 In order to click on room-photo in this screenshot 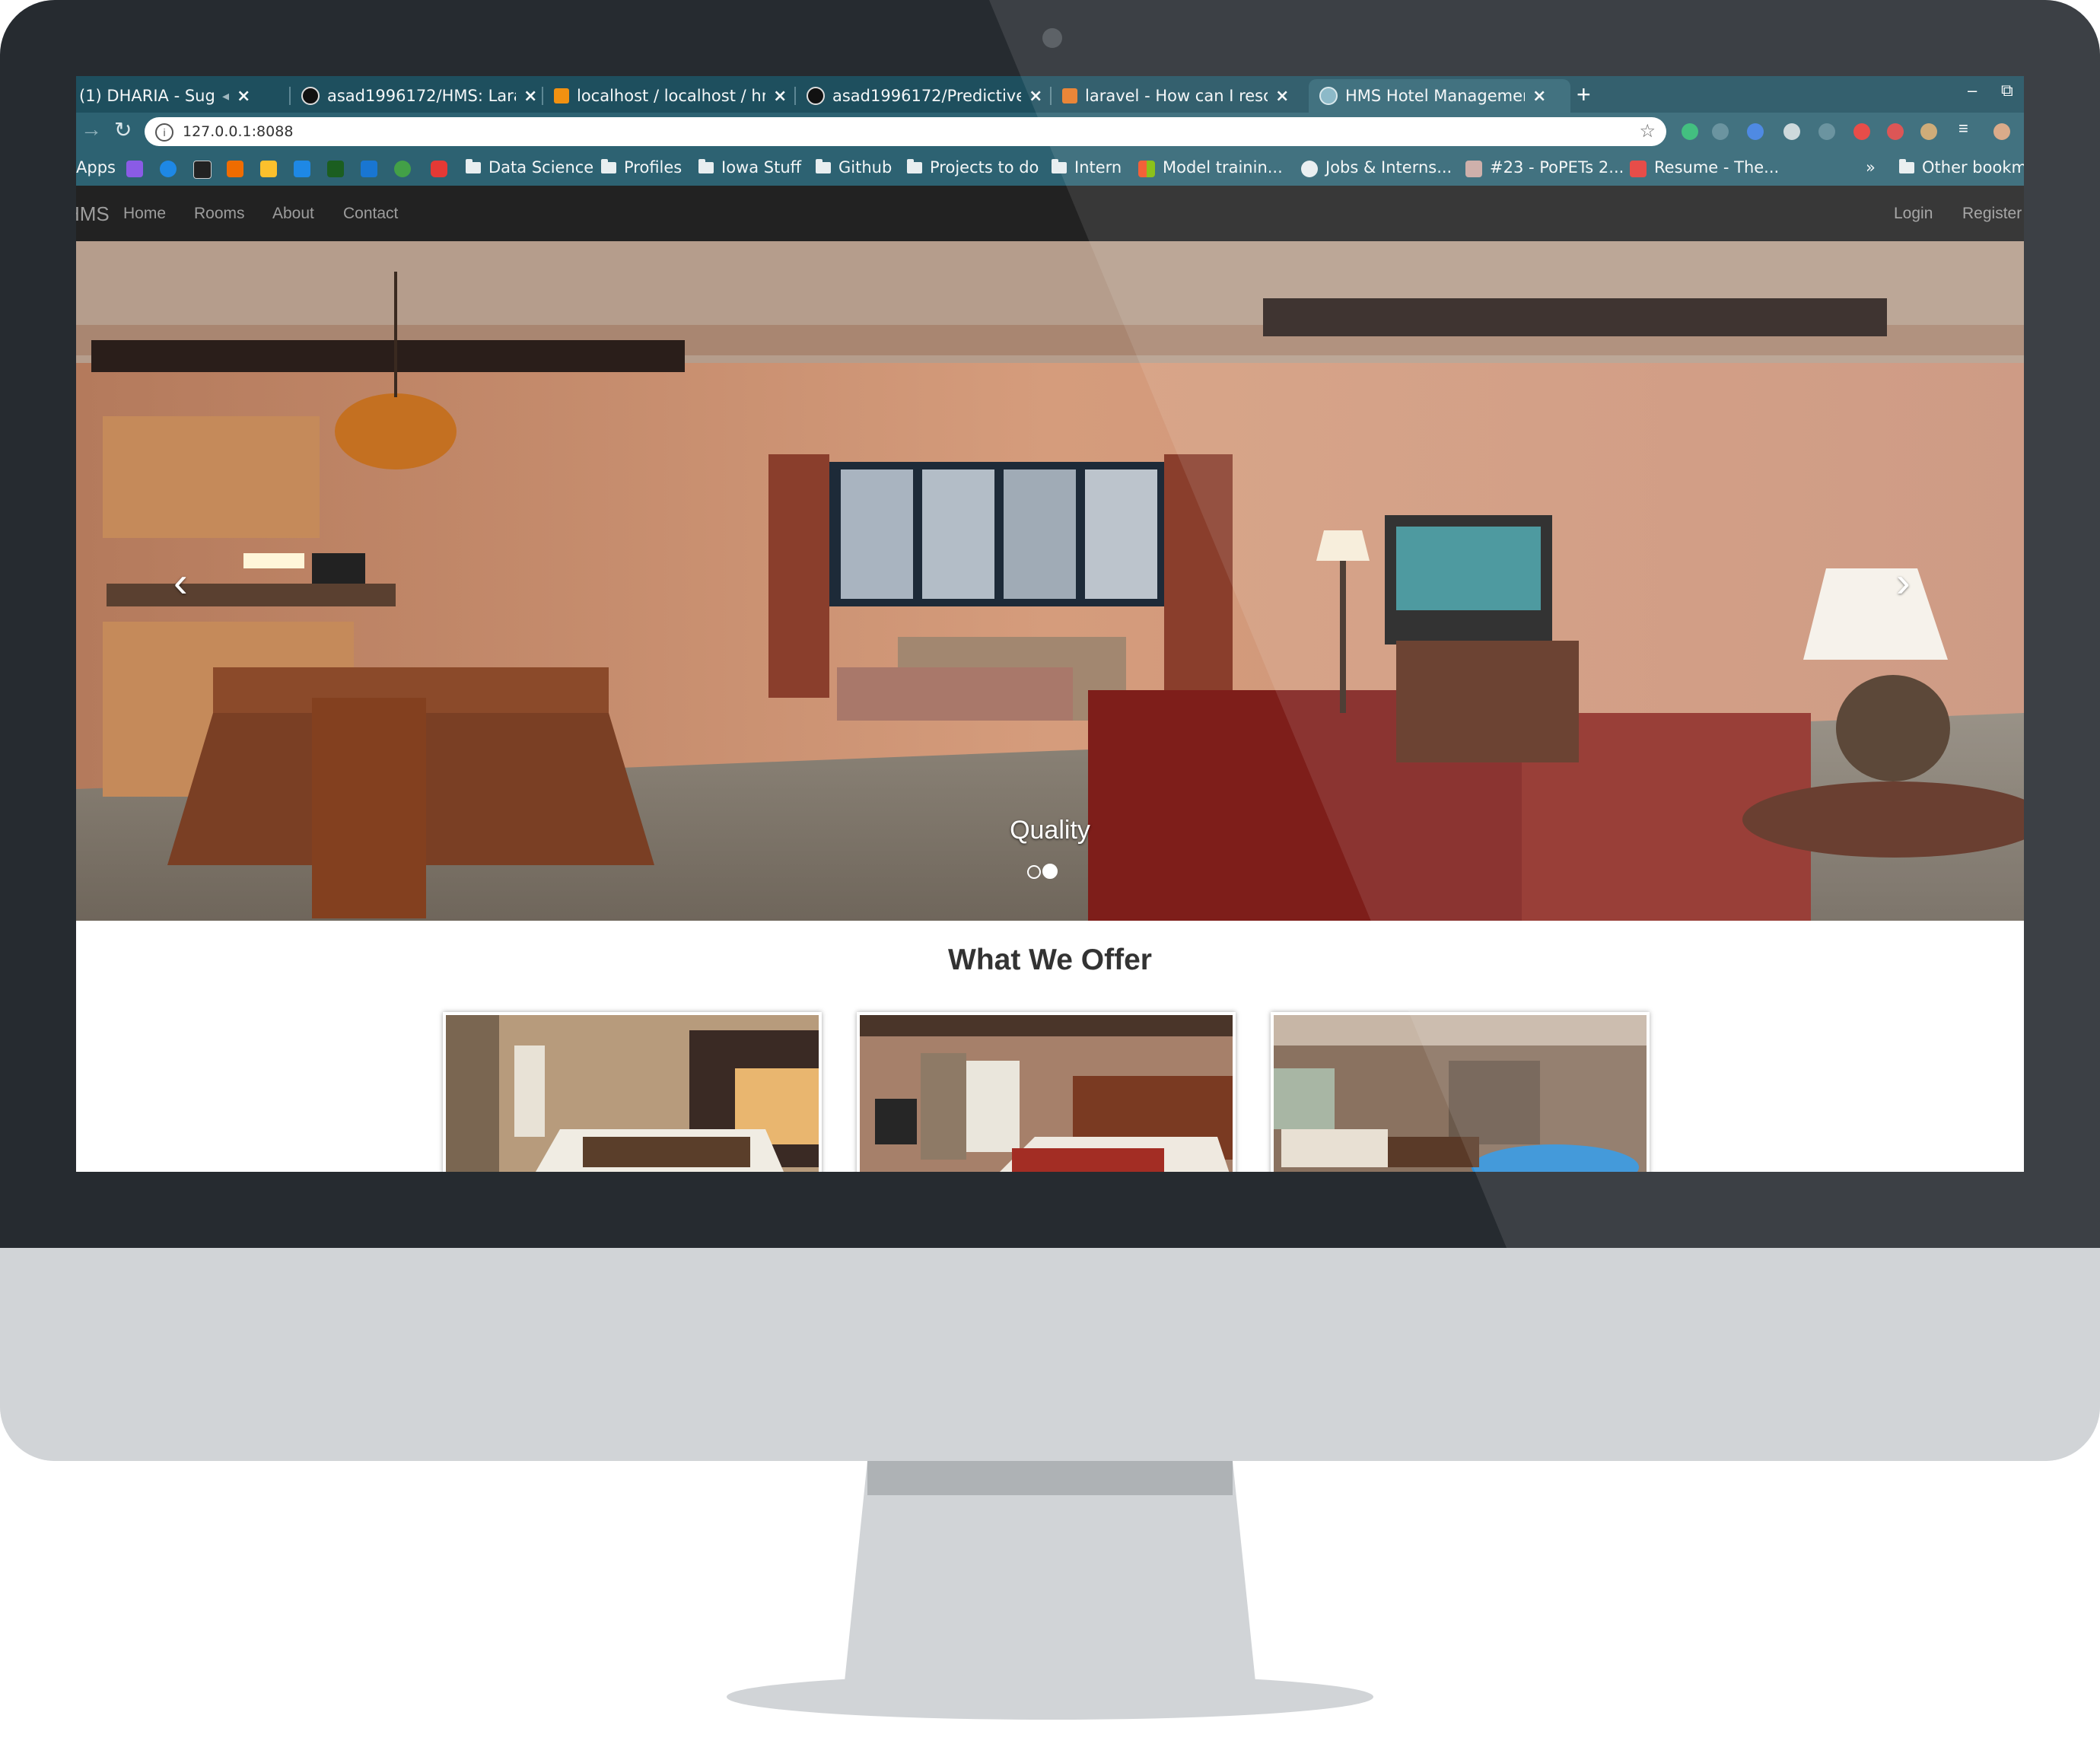, I will do `click(1047, 1093)`.